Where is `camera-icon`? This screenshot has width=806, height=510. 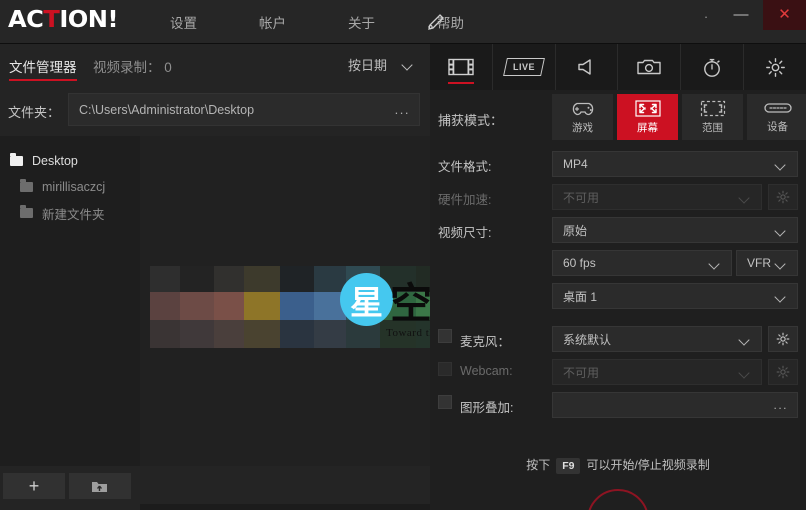
camera-icon is located at coordinates (649, 67).